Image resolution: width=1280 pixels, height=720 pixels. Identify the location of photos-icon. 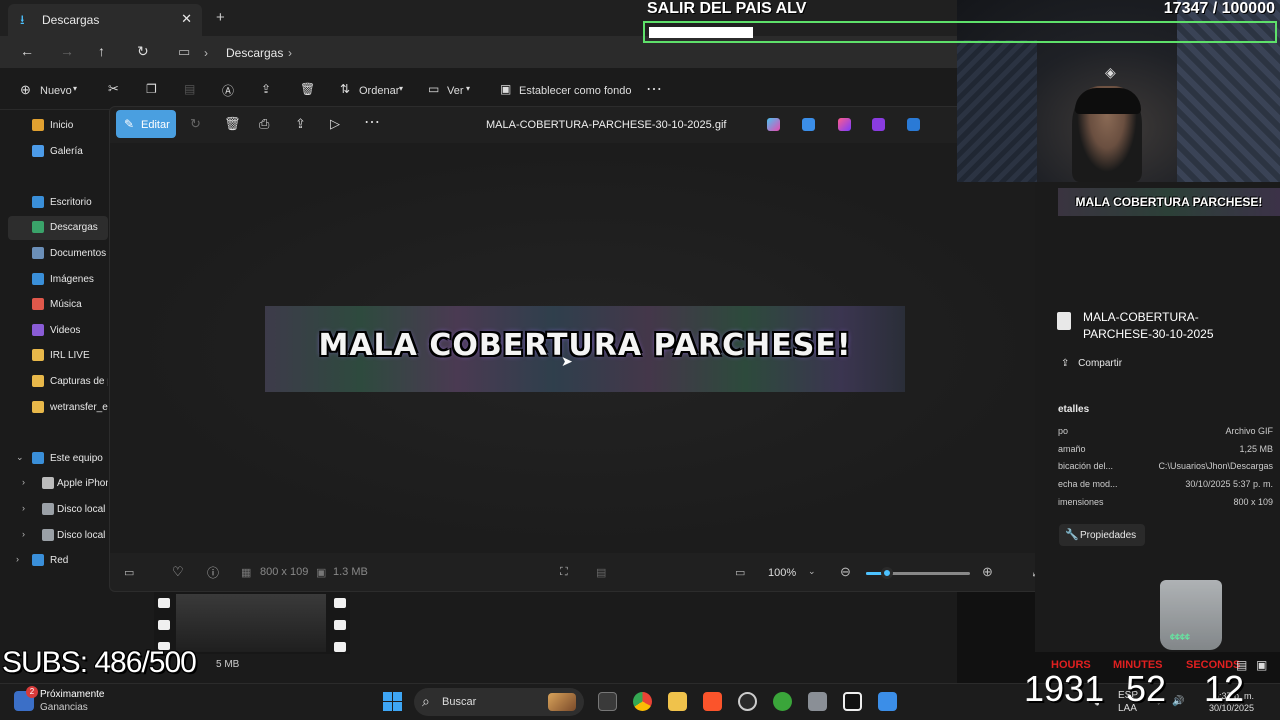
(887, 701).